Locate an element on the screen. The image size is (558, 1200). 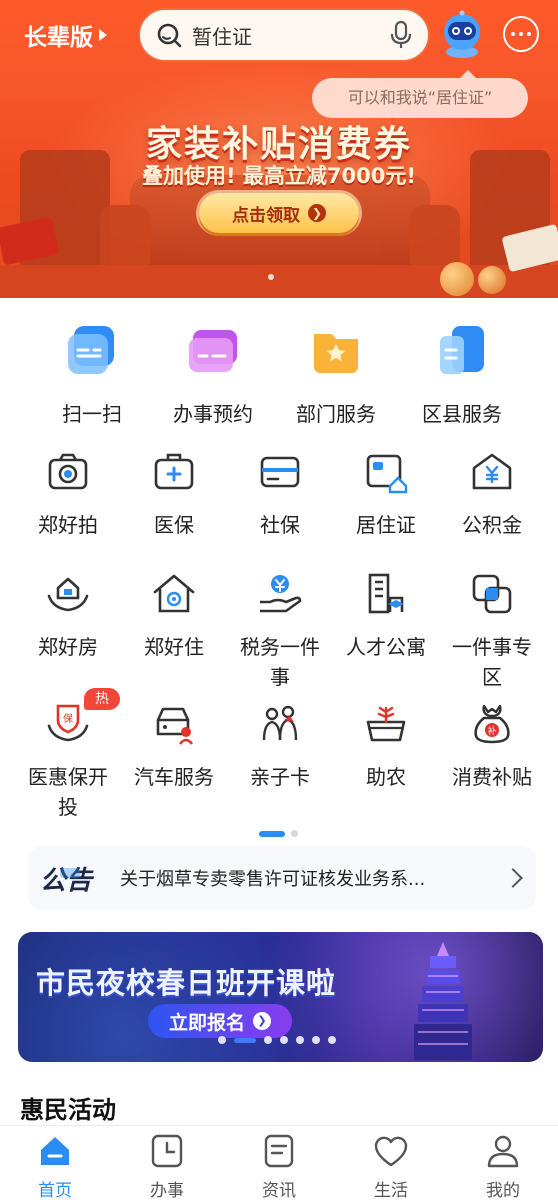
housing-fund-icon is located at coordinates (492, 471).